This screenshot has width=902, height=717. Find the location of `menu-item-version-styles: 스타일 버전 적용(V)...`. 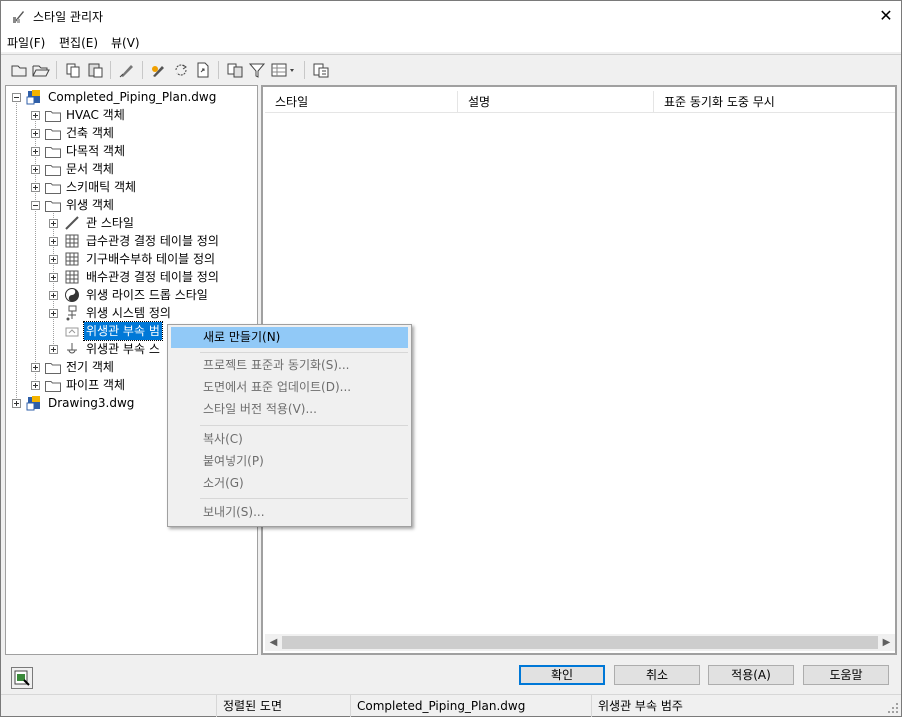

menu-item-version-styles: 스타일 버전 적용(V)... is located at coordinates (289, 409).